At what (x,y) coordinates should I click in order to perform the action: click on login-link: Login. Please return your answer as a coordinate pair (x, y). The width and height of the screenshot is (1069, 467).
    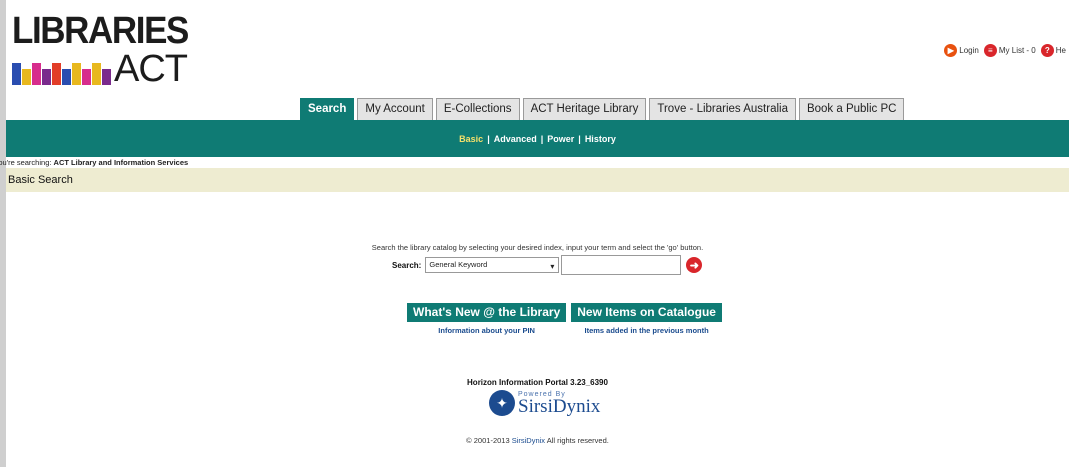
    Looking at the image, I should click on (969, 50).